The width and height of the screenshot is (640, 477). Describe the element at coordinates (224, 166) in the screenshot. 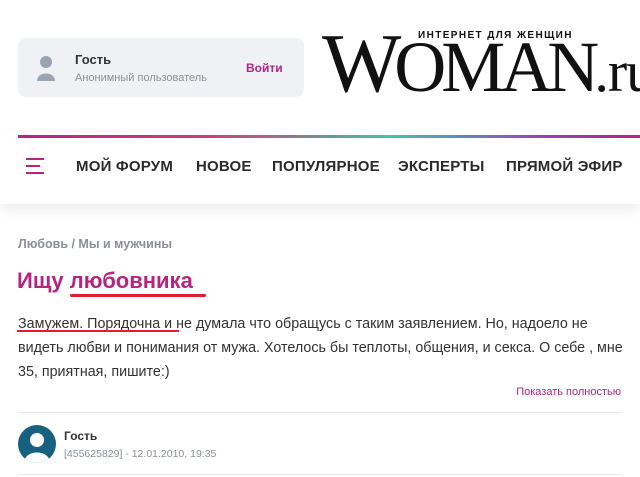

I see `nav-new: НОВОЕ` at that location.